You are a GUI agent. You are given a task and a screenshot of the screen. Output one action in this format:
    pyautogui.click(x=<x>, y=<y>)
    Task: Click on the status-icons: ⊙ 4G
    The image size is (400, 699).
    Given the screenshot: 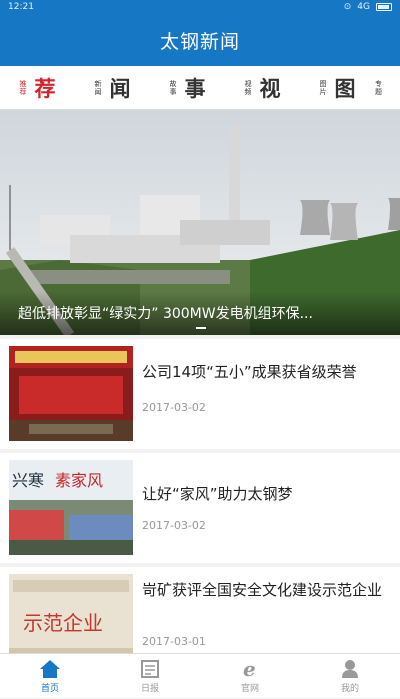 What is the action you would take?
    pyautogui.click(x=368, y=7)
    